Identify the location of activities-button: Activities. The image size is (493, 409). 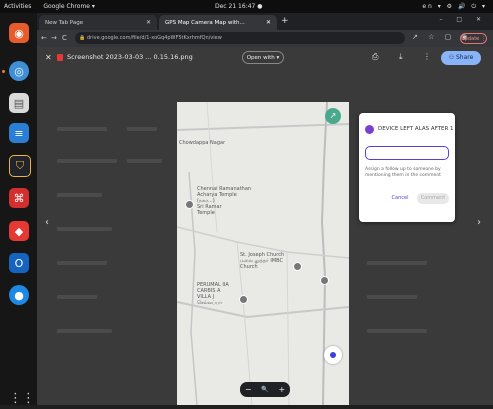
(17, 6).